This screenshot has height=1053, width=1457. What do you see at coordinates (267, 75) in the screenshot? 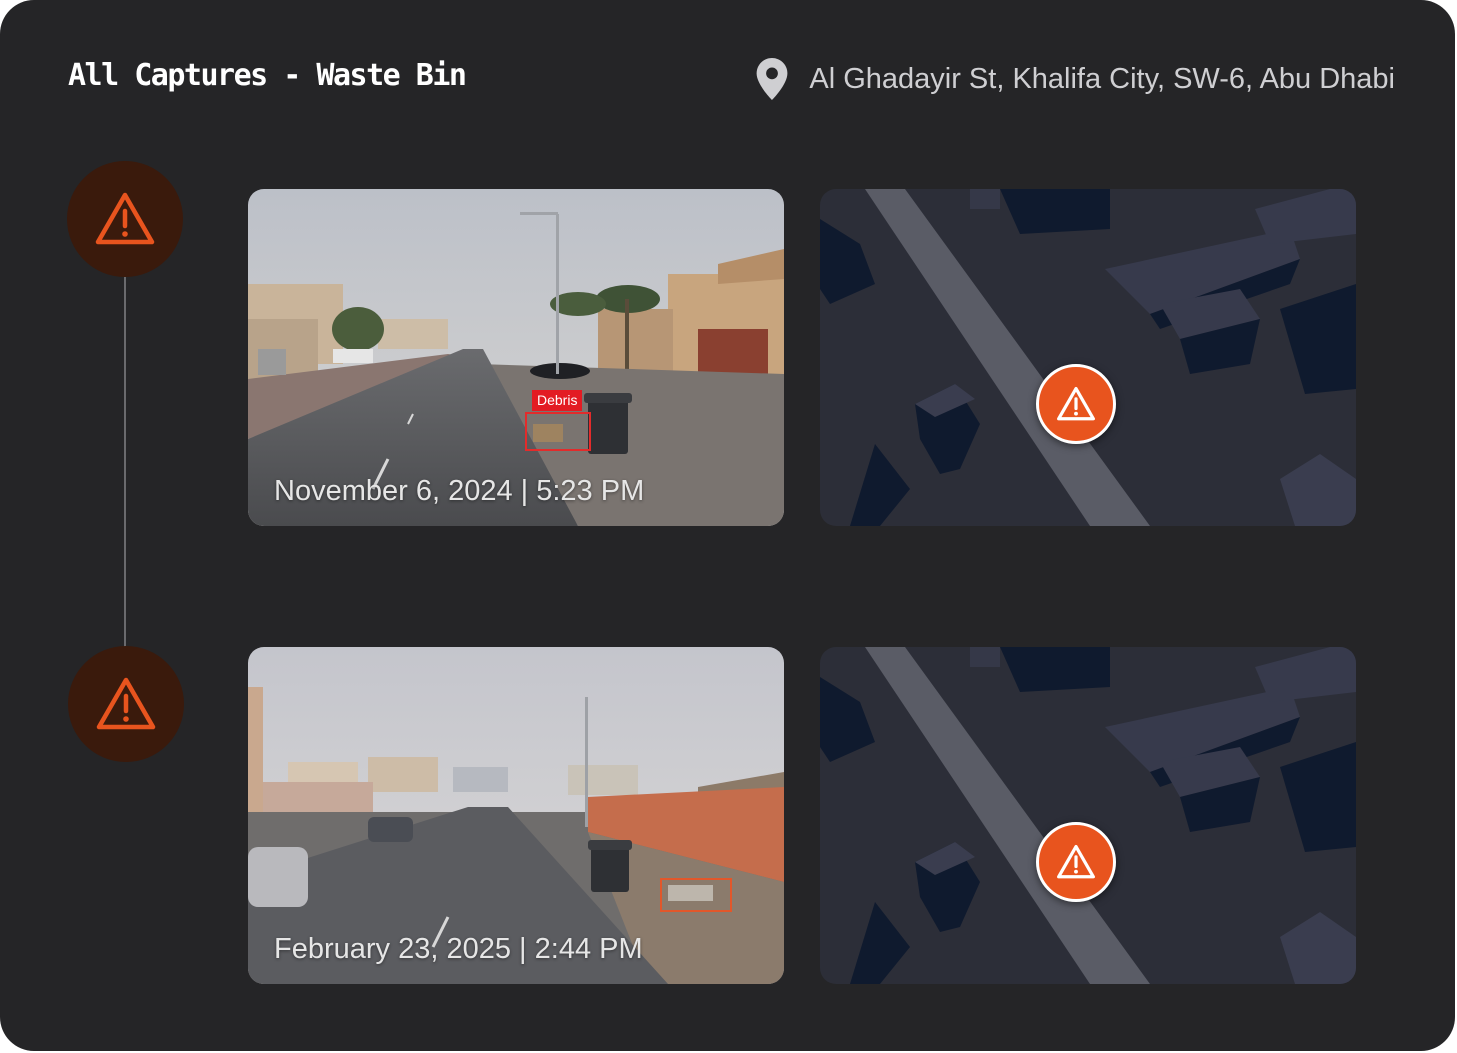
I see `page-title: All Captures - Waste Bin` at bounding box center [267, 75].